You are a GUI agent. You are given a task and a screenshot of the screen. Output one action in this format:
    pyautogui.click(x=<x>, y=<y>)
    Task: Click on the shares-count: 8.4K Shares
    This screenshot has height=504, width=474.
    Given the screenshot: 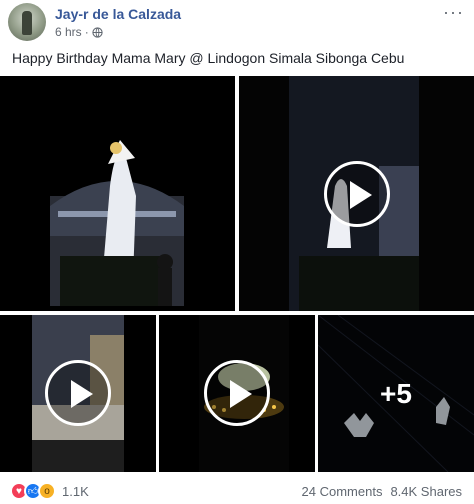 What is the action you would take?
    pyautogui.click(x=426, y=491)
    